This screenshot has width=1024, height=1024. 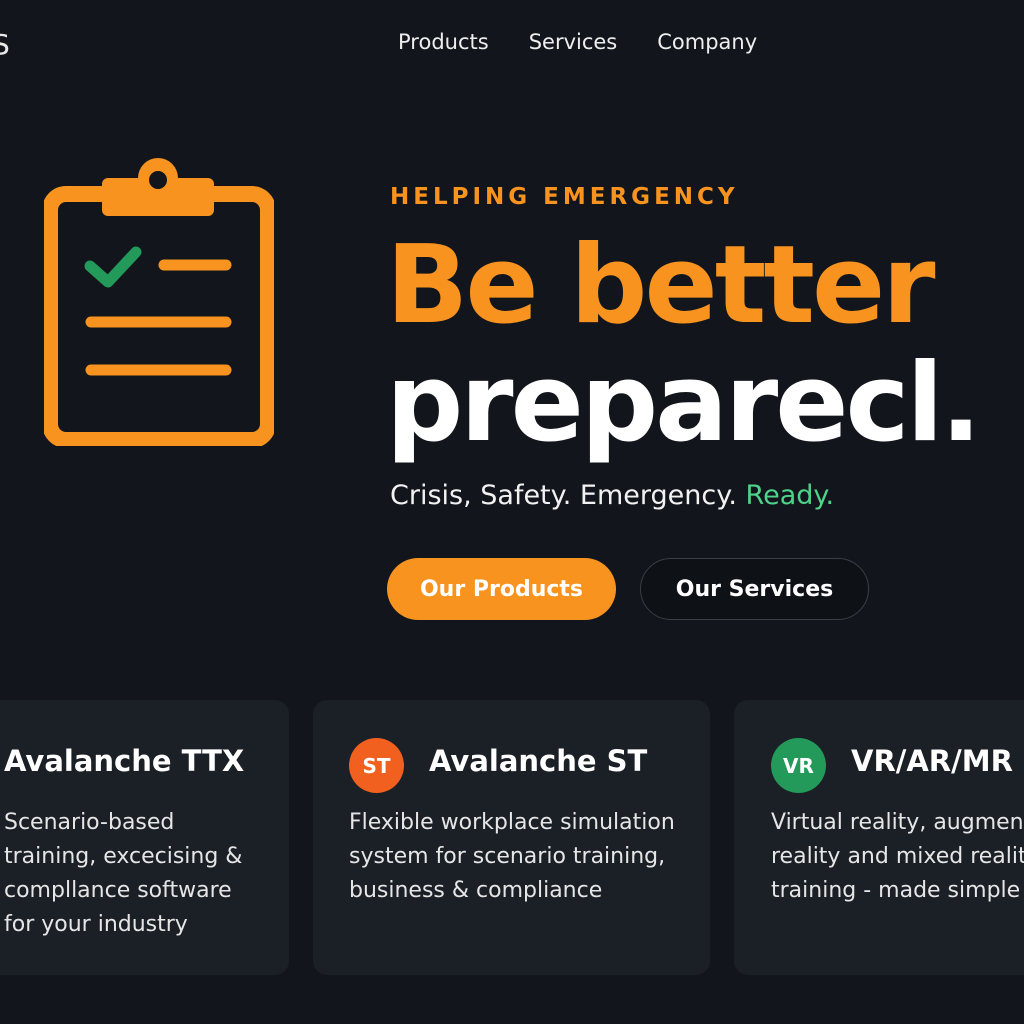 What do you see at coordinates (159, 302) in the screenshot?
I see `clipboard-checklist-icon` at bounding box center [159, 302].